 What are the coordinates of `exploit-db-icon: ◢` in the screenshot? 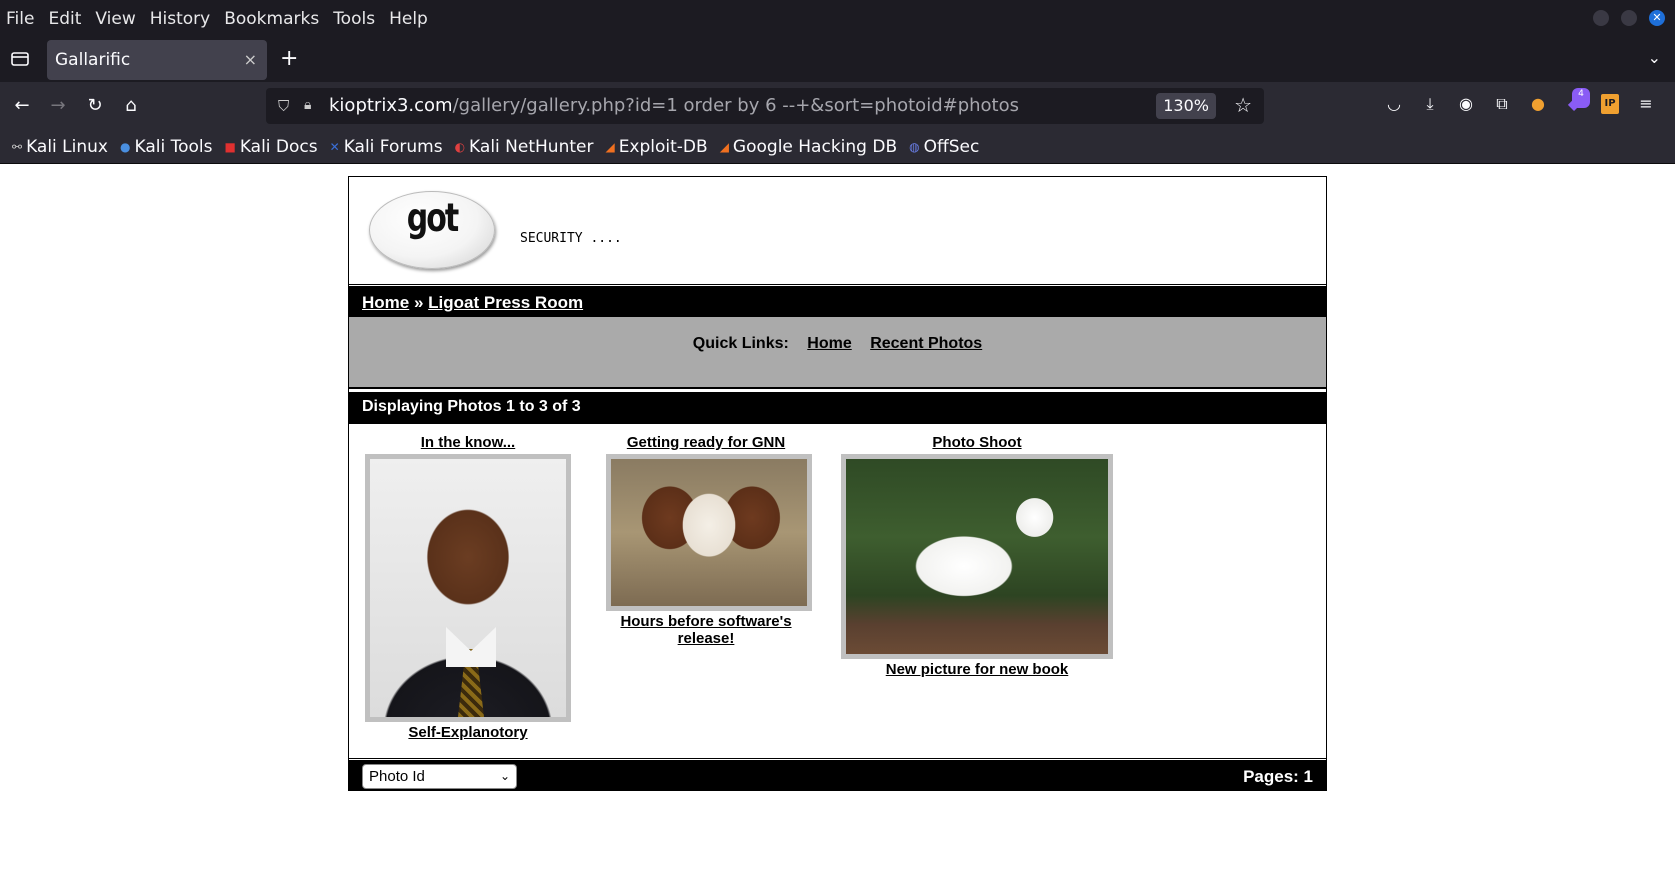 It's located at (610, 146).